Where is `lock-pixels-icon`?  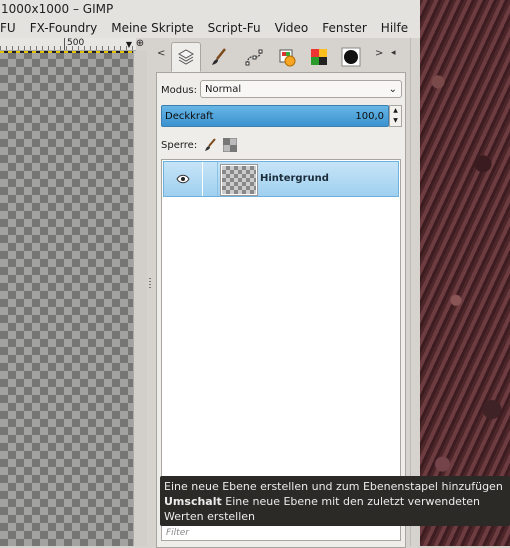 lock-pixels-icon is located at coordinates (210, 145).